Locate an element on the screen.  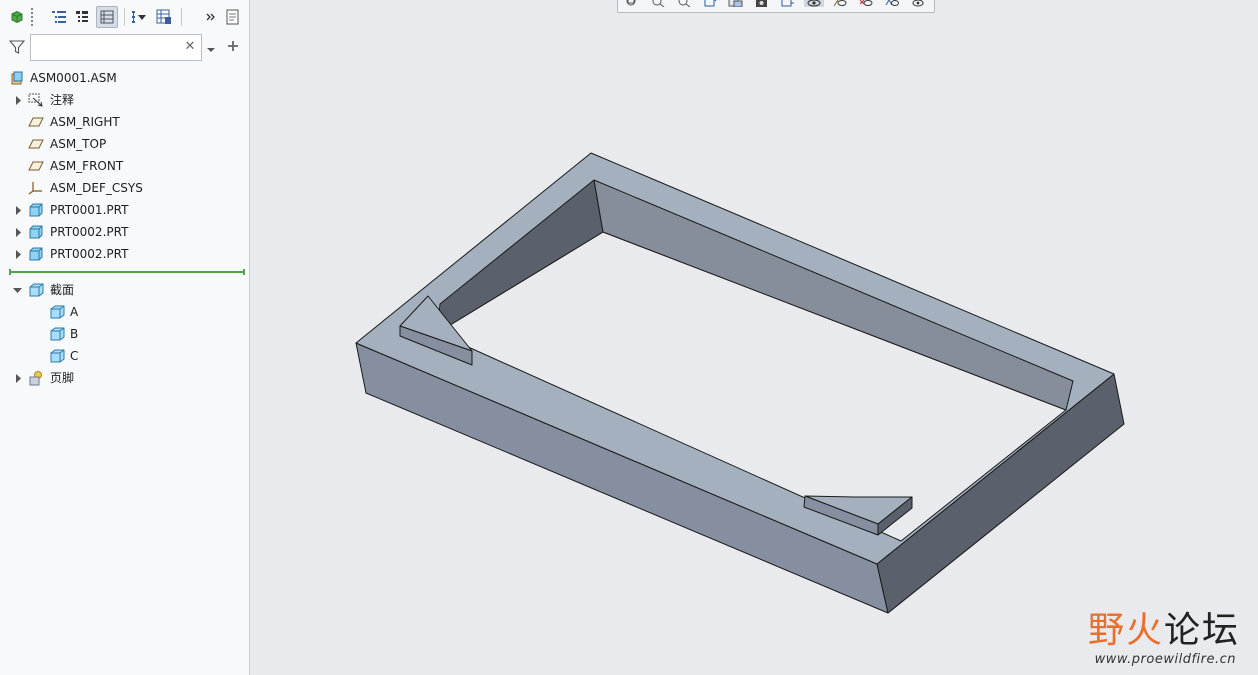
more-icon is located at coordinates (211, 17).